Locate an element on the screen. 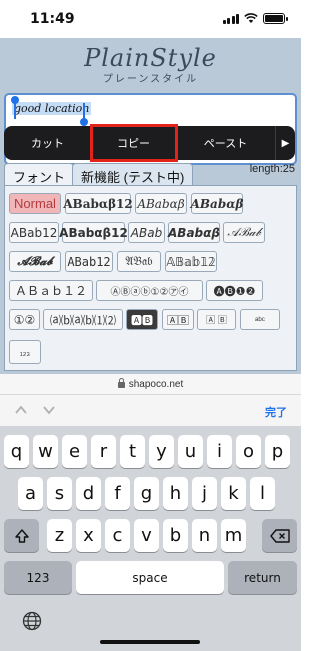  edit-context-menu: カット コピー ペースト ▶ is located at coordinates (149, 143).